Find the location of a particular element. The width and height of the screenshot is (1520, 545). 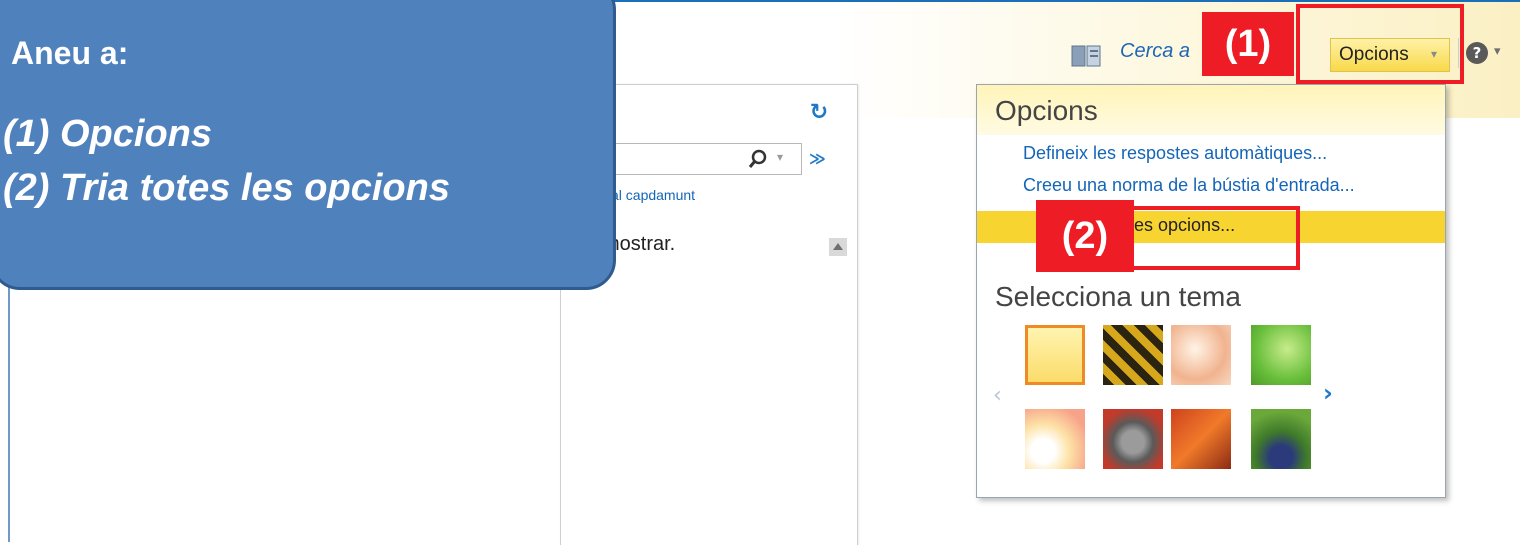

theme-tile-tiger is located at coordinates (1133, 355).